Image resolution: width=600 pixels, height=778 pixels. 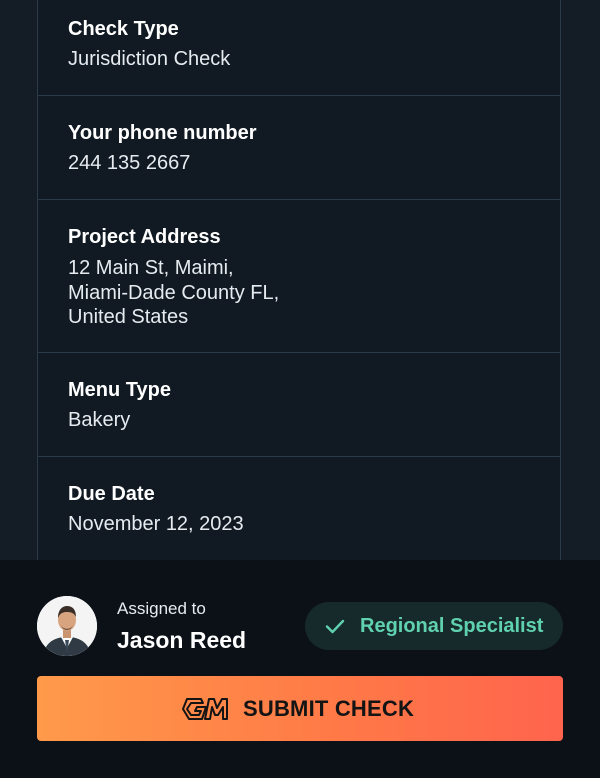 What do you see at coordinates (205, 709) in the screenshot?
I see `gm-logo-icon` at bounding box center [205, 709].